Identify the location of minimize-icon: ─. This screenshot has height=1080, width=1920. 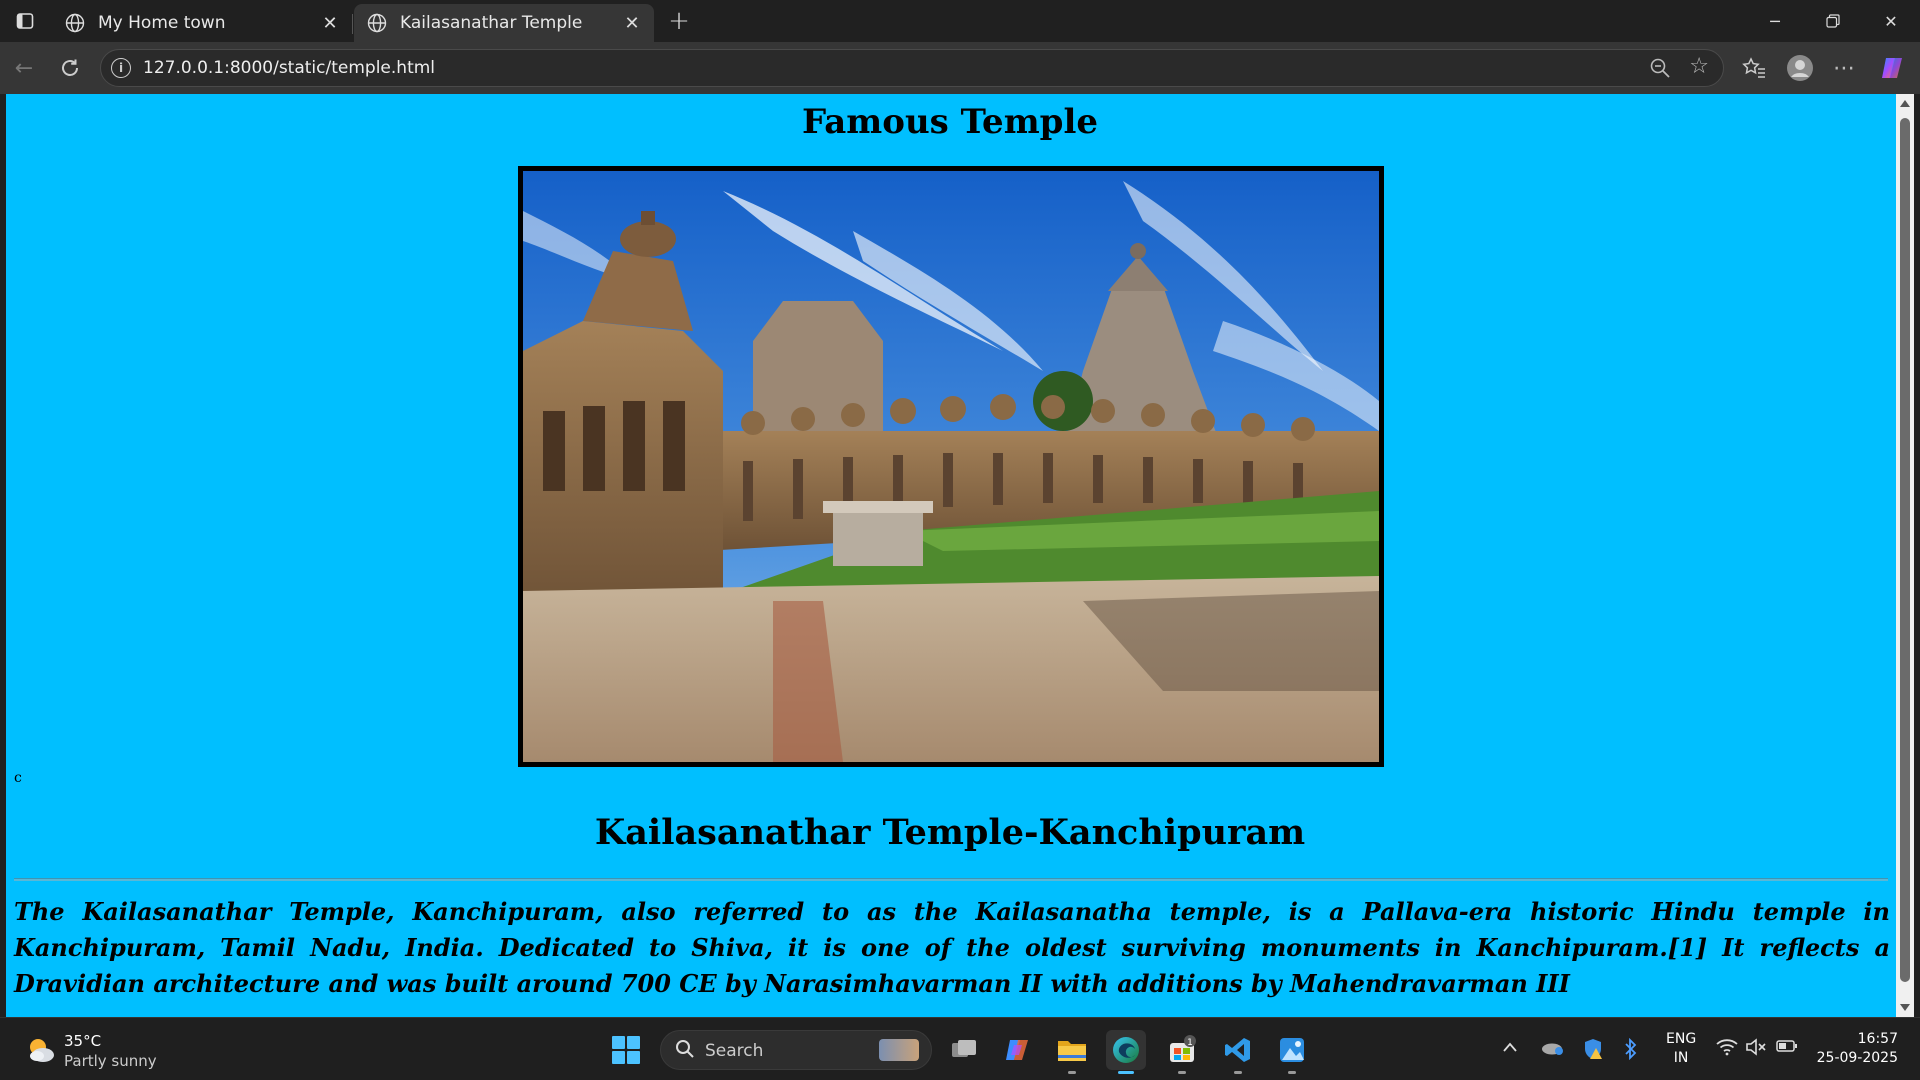
(1775, 21).